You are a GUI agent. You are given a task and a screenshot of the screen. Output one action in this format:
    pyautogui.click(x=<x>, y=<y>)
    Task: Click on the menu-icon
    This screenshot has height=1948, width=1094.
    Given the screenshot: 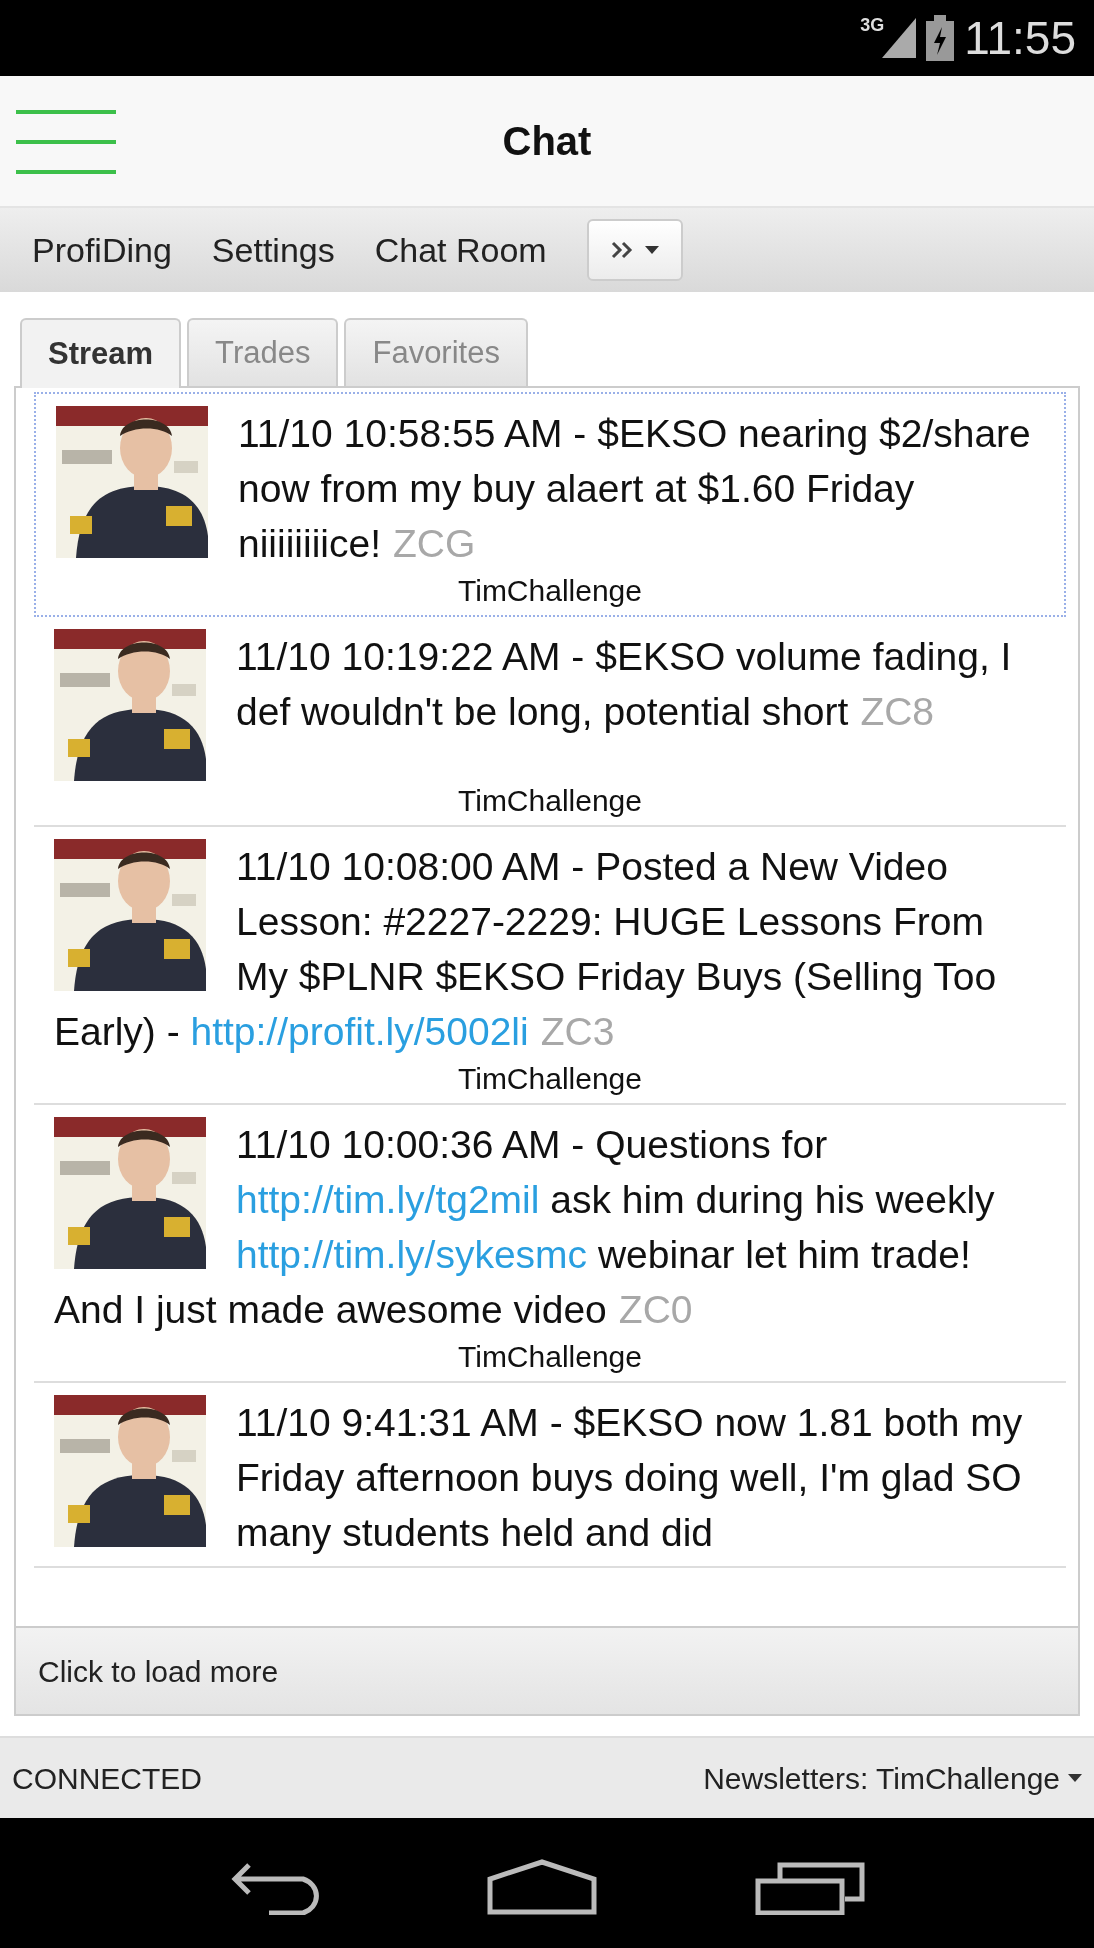 What is the action you would take?
    pyautogui.click(x=66, y=142)
    